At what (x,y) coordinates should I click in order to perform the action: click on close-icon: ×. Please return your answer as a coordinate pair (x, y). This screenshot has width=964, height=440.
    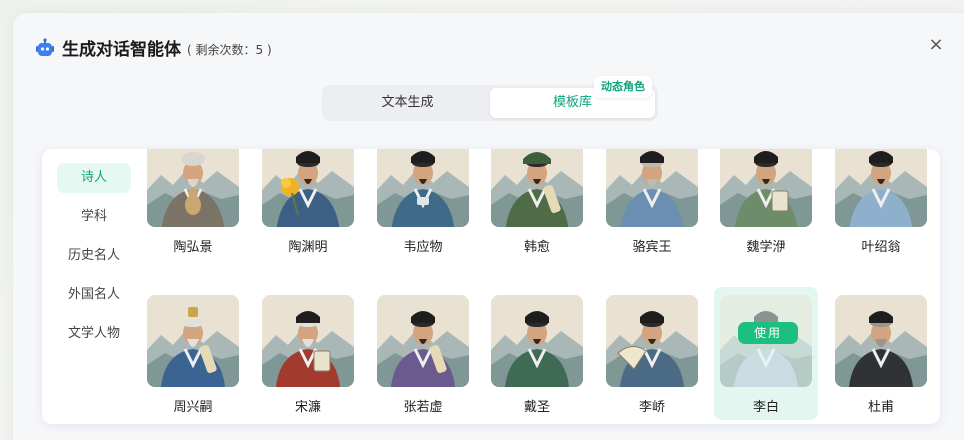
    Looking at the image, I should click on (936, 45).